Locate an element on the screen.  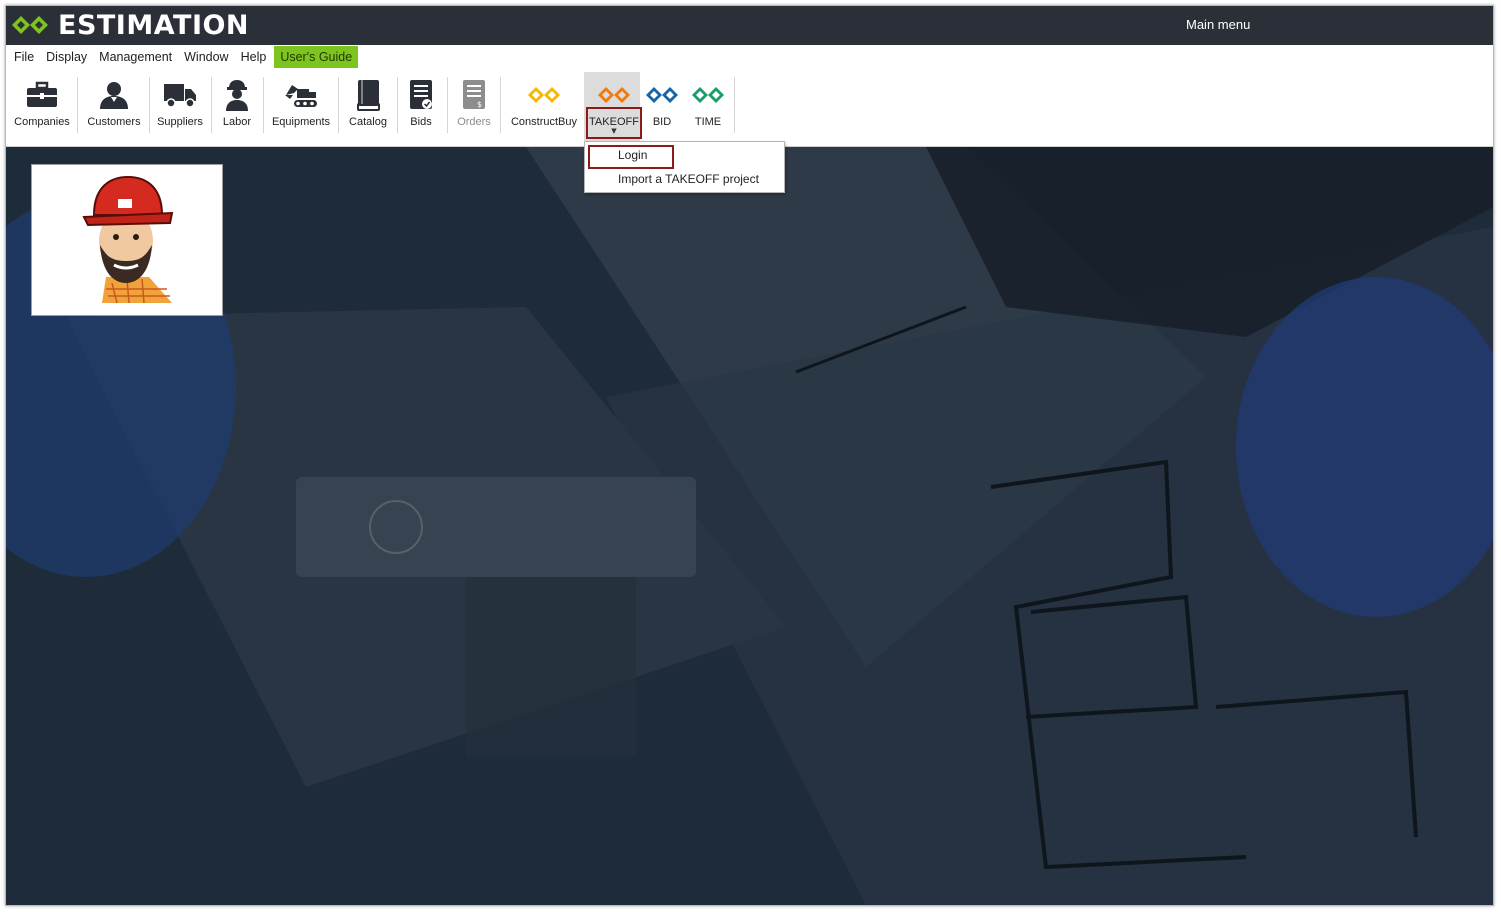
menu-file: File is located at coordinates (24, 57).